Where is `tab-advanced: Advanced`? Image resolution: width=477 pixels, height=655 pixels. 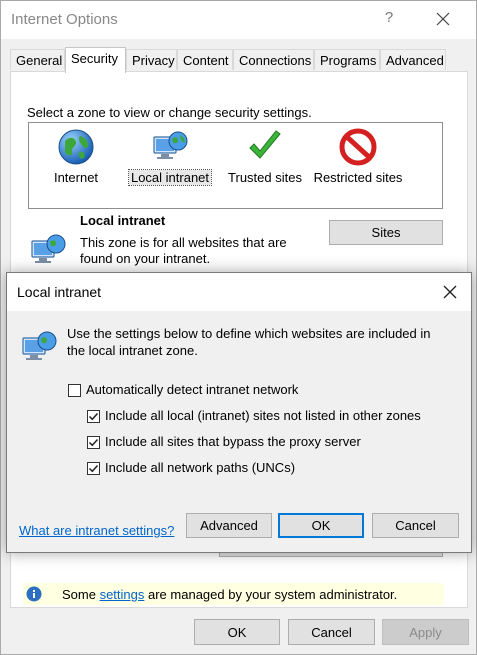 tab-advanced: Advanced is located at coordinates (413, 59).